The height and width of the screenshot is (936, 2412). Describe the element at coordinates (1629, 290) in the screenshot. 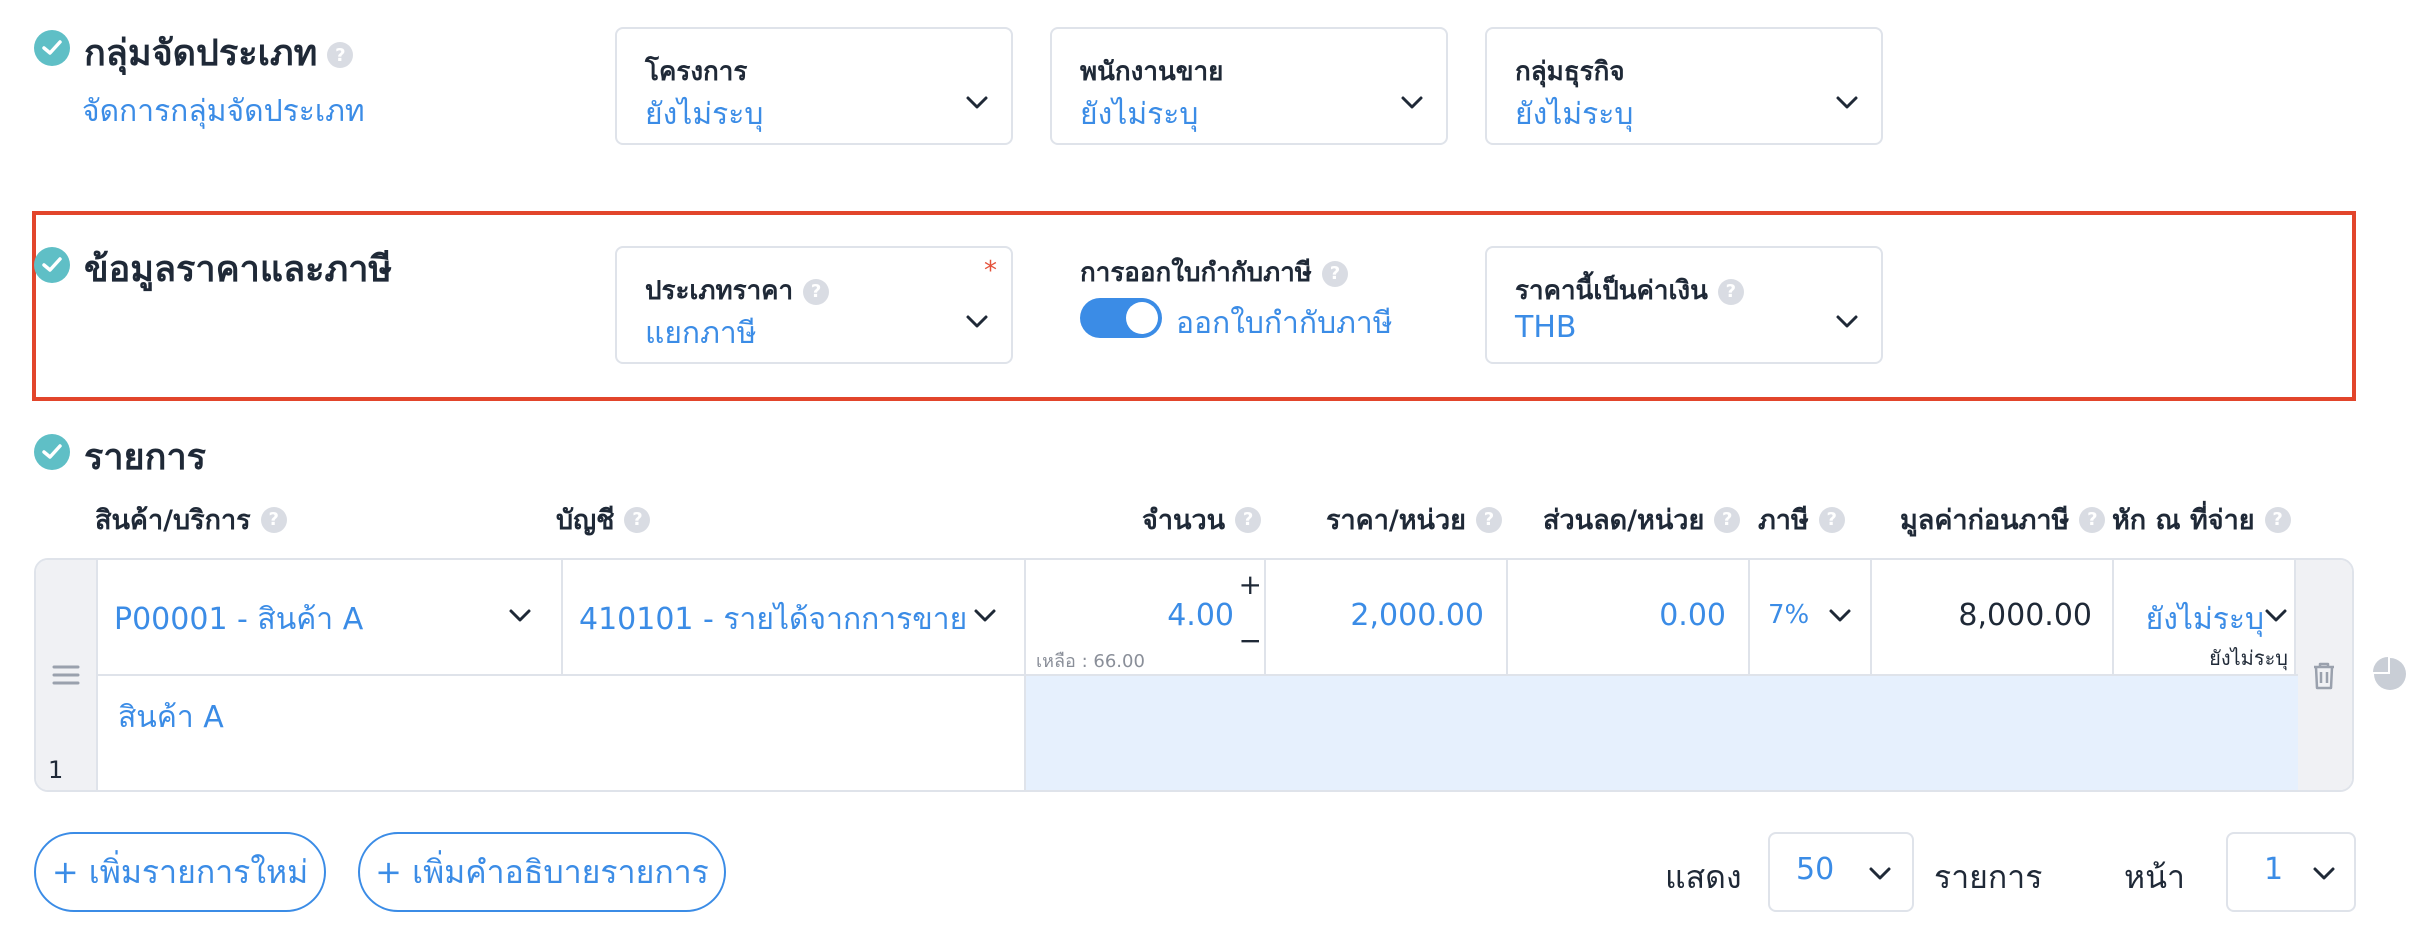

I see `field-label: ราคานี้เป็นค่าเงิน?` at that location.